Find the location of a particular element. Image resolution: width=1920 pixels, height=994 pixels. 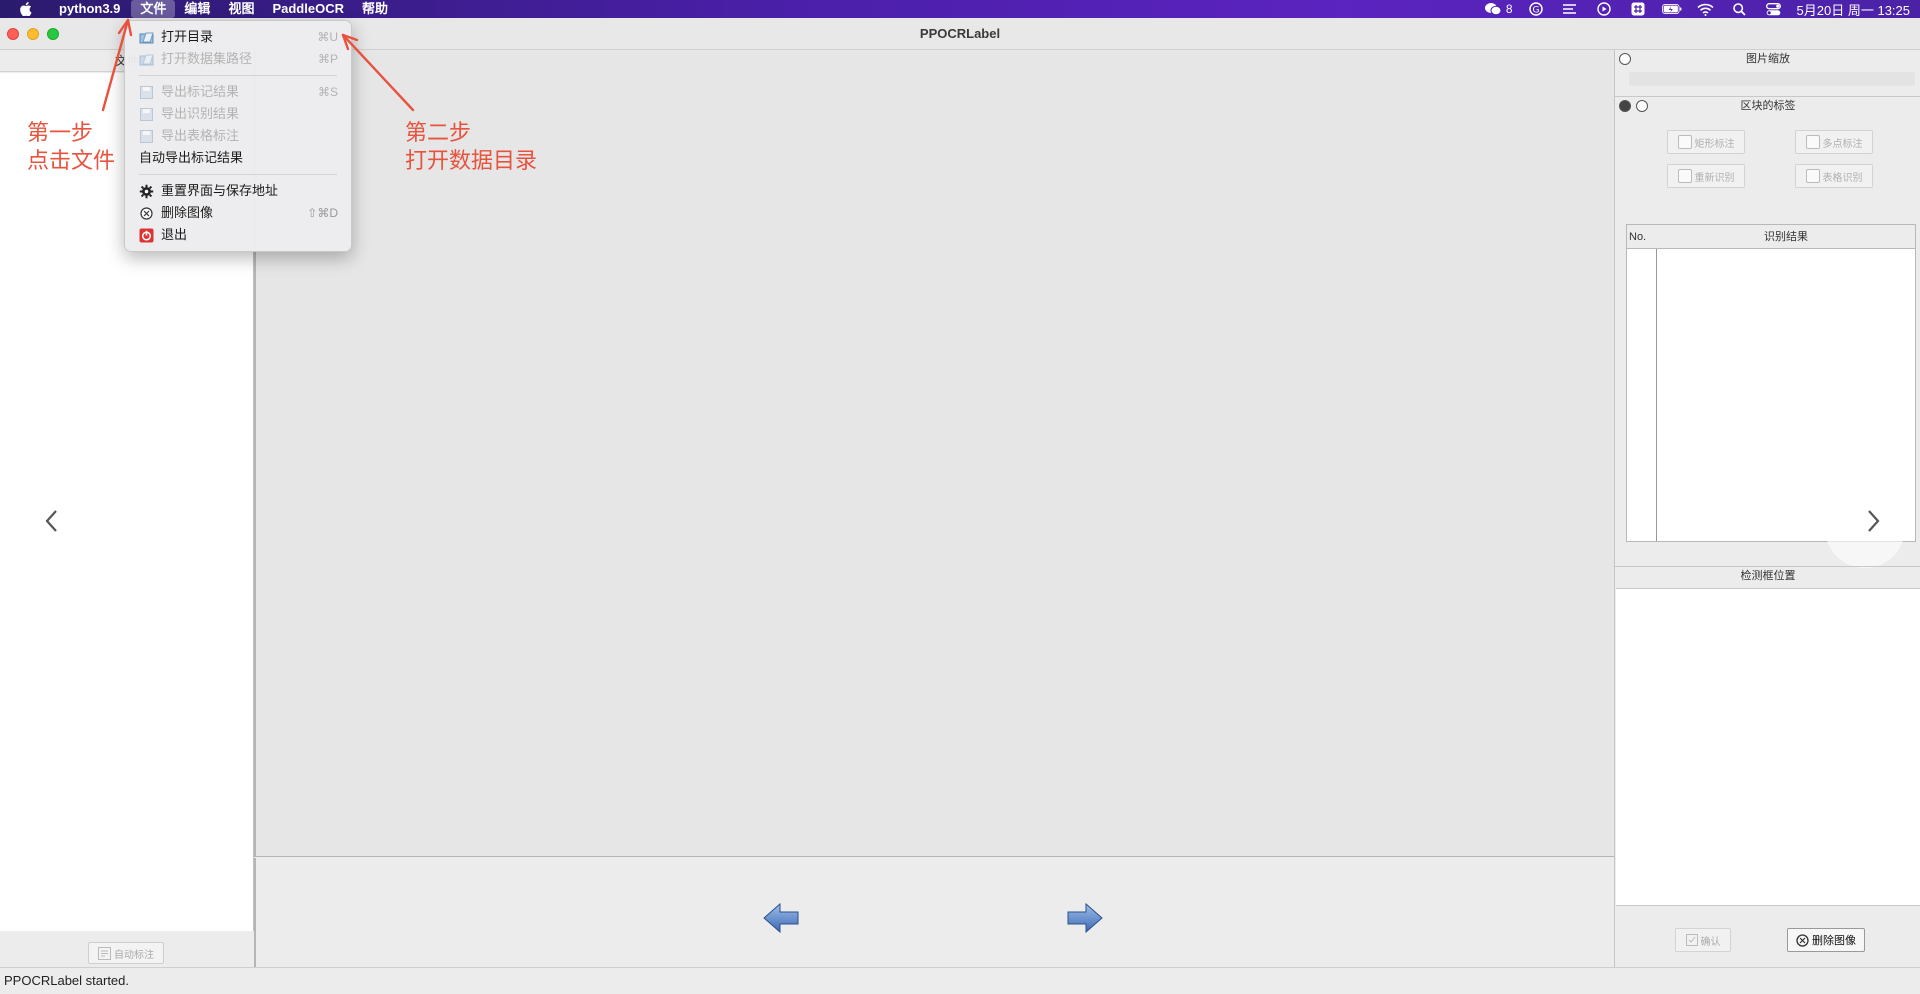

annotation-step1: 第一步 点击文件 is located at coordinates (71, 148).